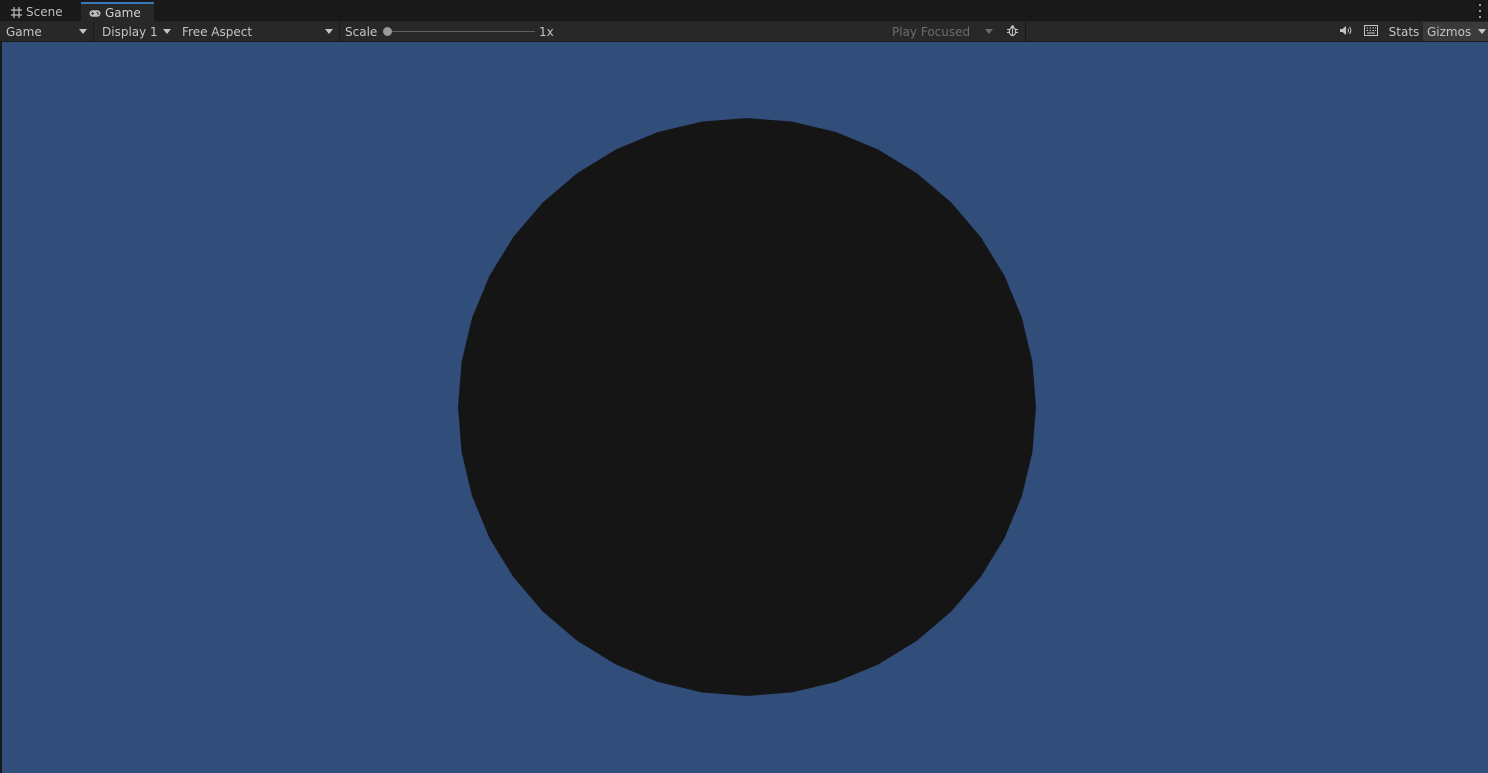 The height and width of the screenshot is (773, 1488). Describe the element at coordinates (744, 11) in the screenshot. I see `tab-bar: Scene Game` at that location.